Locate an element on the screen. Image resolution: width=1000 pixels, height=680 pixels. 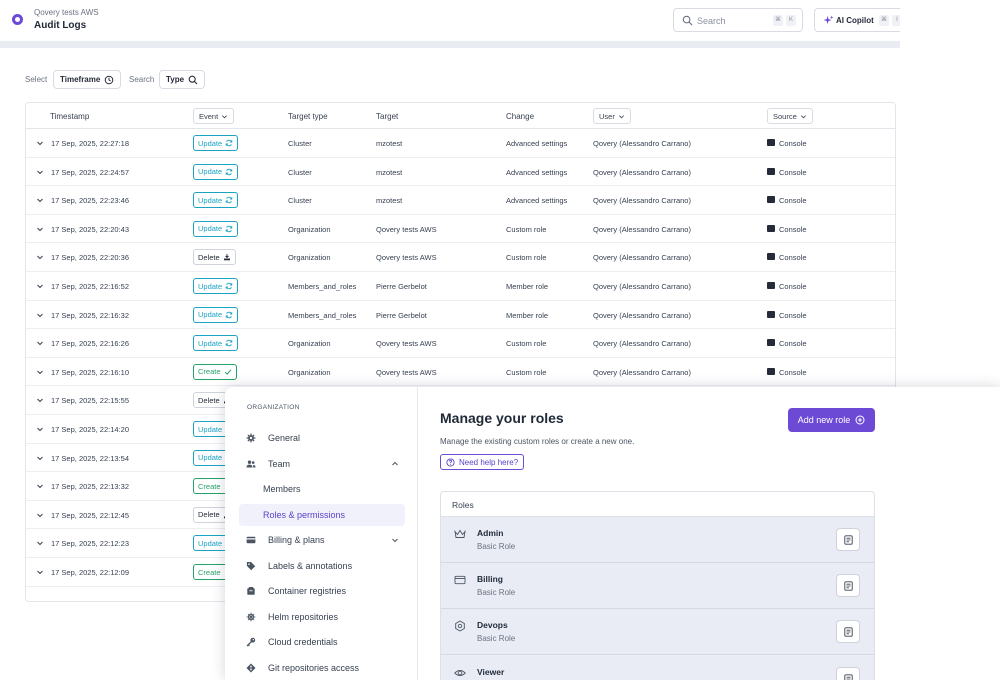
sidebar-item-members: Members is located at coordinates (322, 489).